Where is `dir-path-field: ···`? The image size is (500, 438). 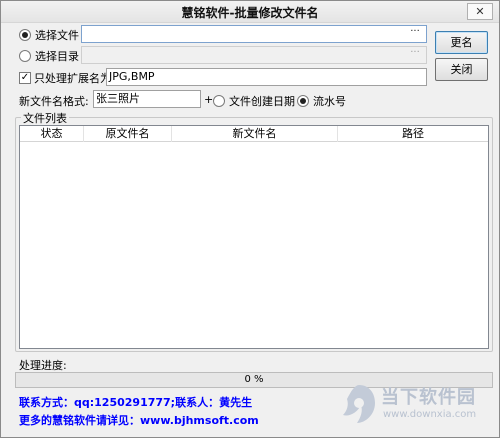
dir-path-field: ··· is located at coordinates (254, 55).